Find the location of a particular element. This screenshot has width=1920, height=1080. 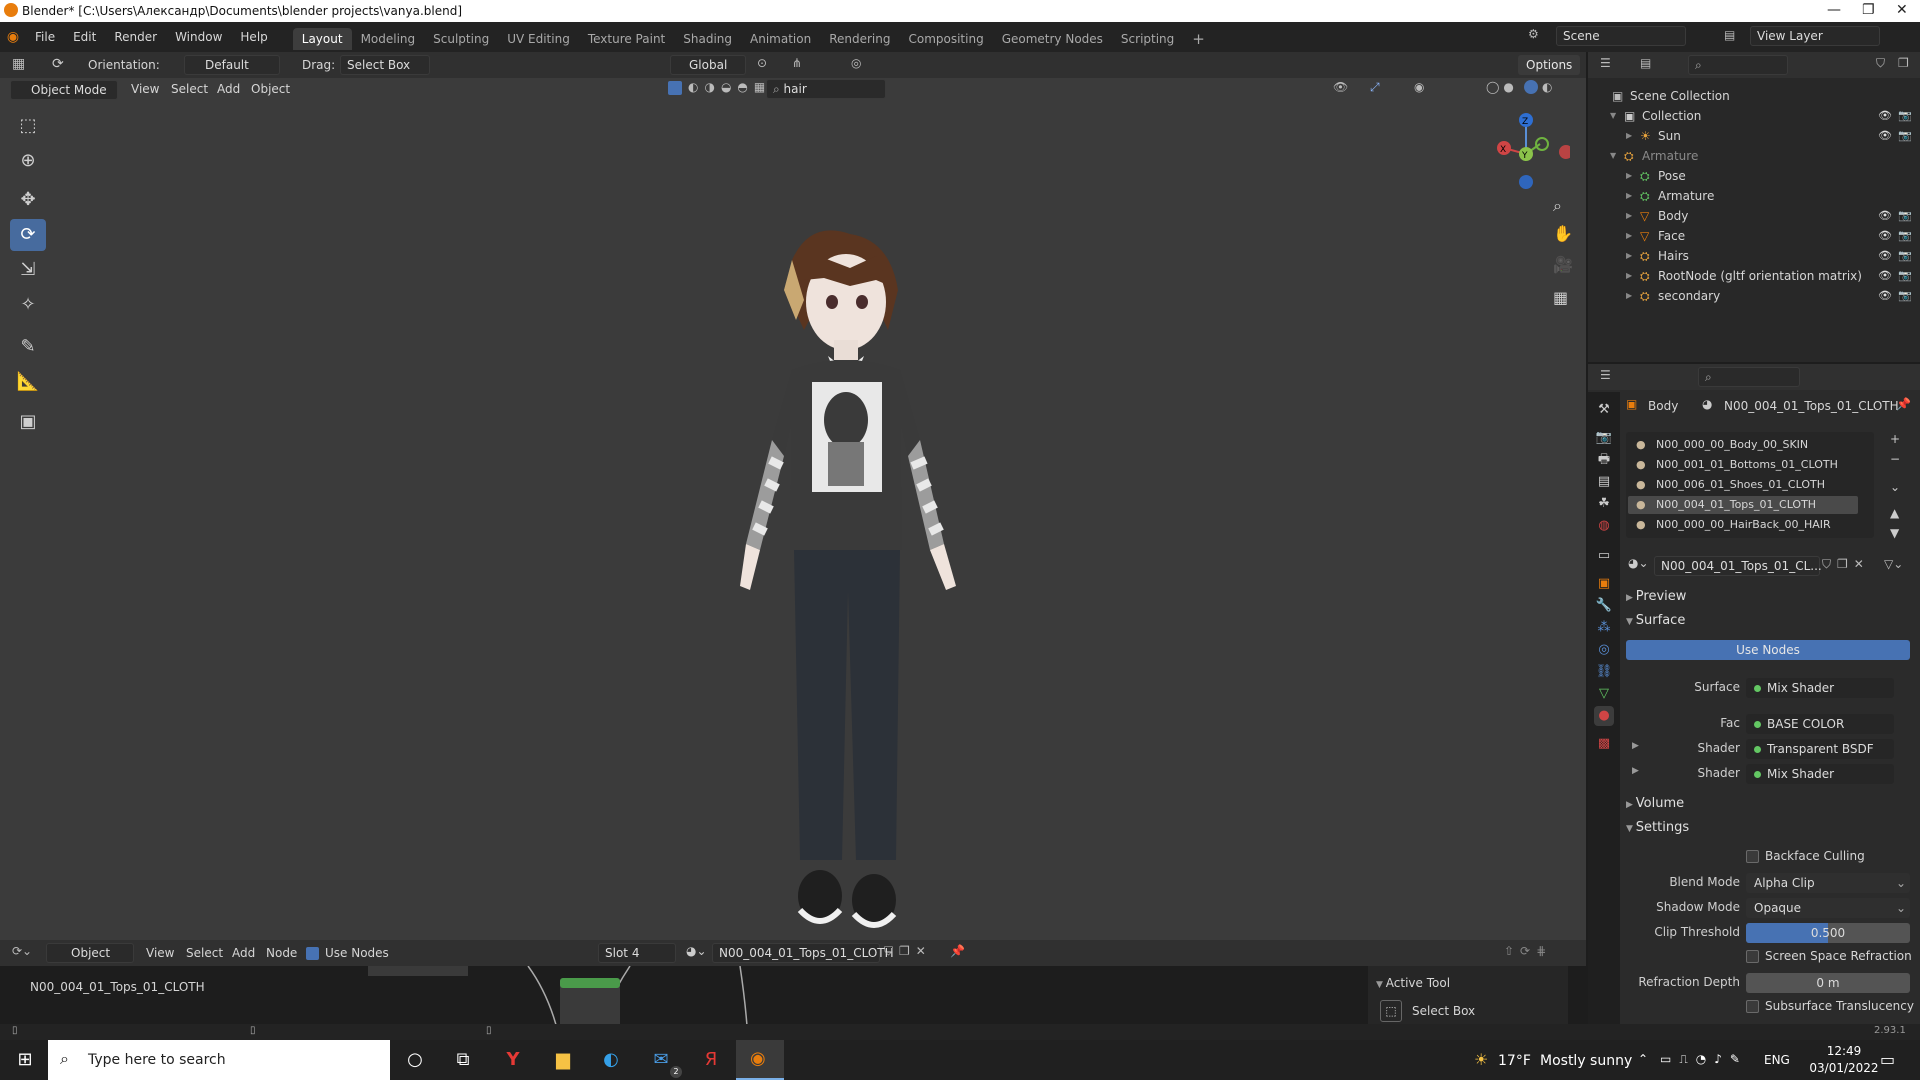

grid-view-icon: ▦ is located at coordinates (1560, 297).